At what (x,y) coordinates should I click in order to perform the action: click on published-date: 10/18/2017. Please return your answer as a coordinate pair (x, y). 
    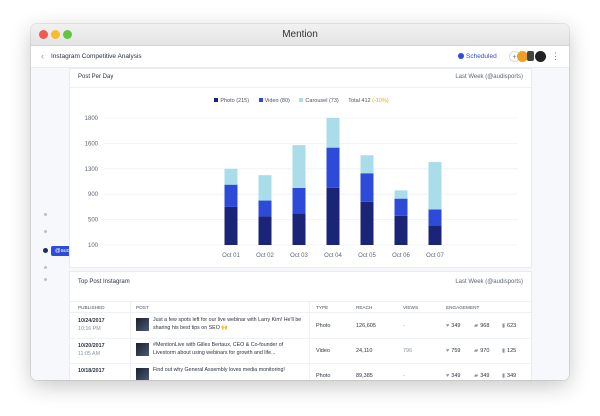
    Looking at the image, I should click on (91, 371).